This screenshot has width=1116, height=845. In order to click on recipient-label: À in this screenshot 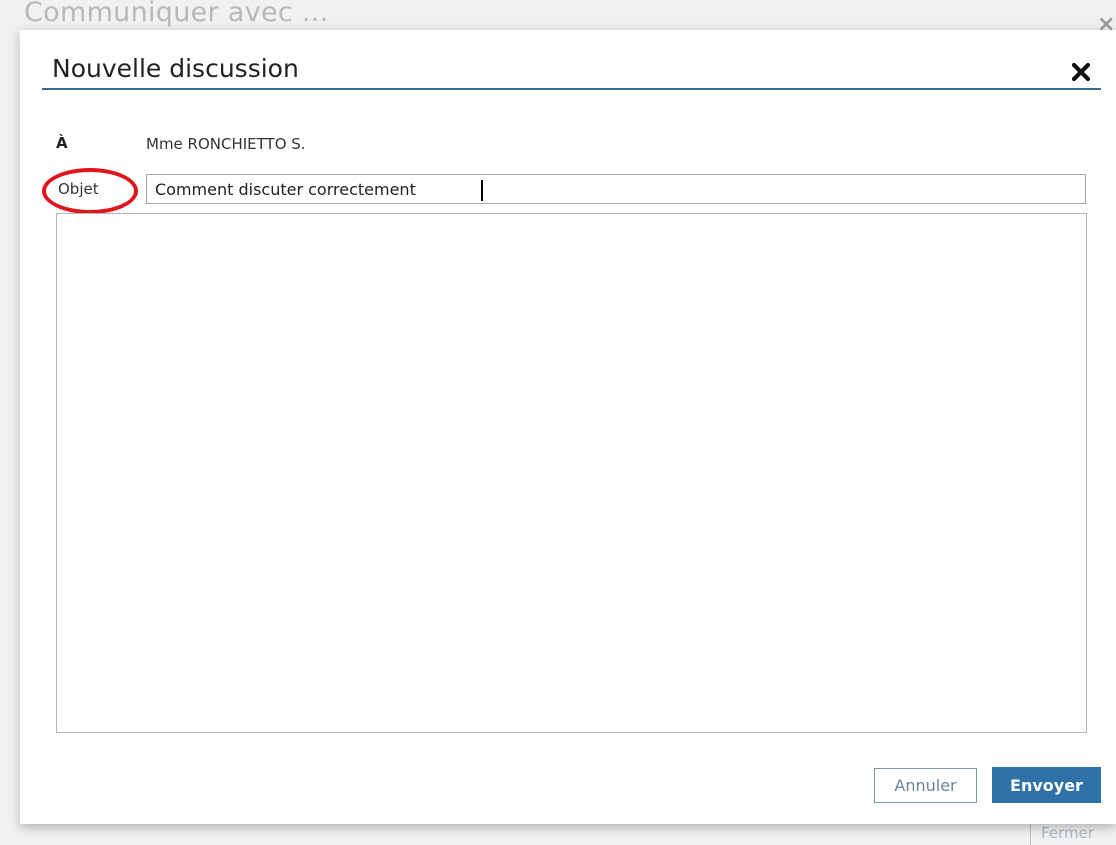, I will do `click(62, 143)`.